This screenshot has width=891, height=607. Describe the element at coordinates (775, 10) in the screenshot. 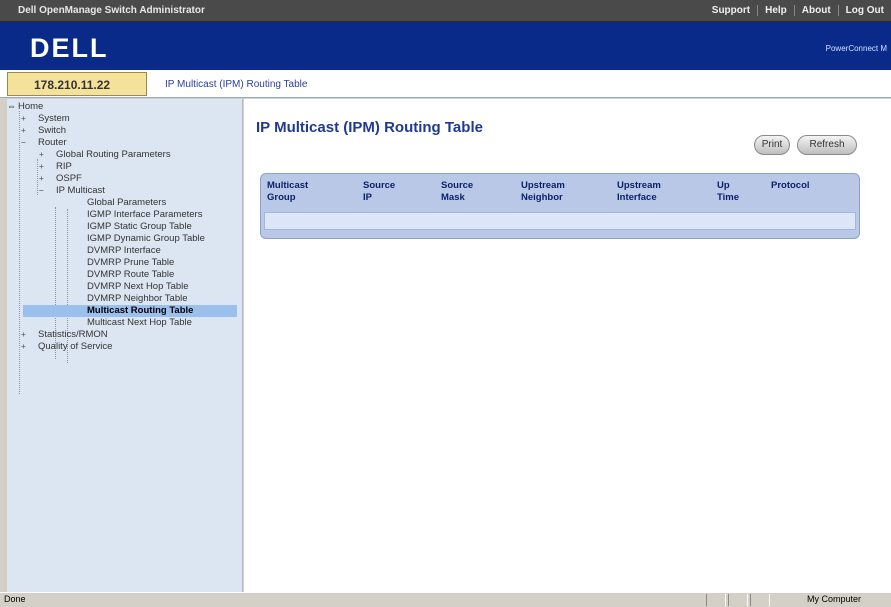

I see `help-link: Help` at that location.